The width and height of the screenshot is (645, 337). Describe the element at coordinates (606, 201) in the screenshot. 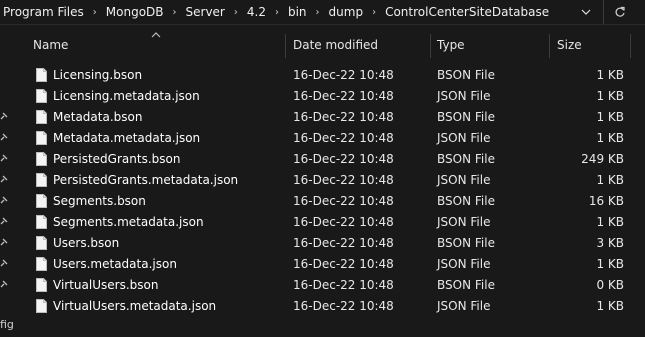

I see `file-size: 16 KB` at that location.